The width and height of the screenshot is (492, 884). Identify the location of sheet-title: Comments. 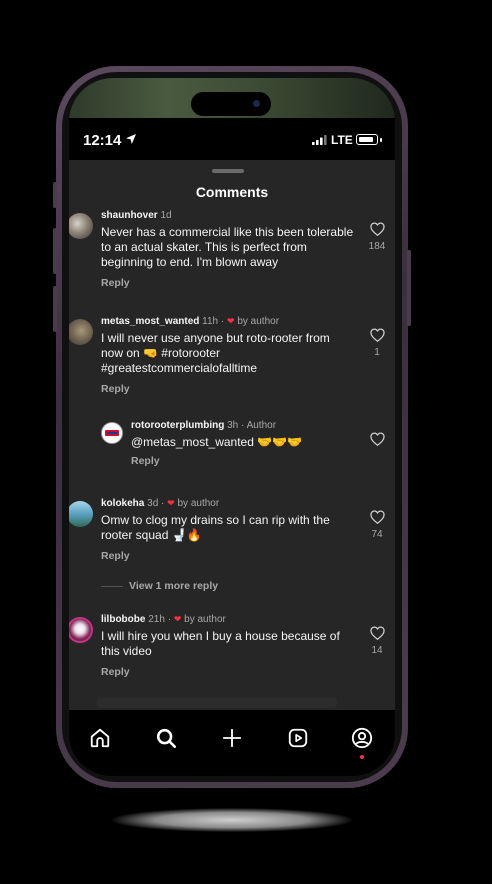
(232, 192).